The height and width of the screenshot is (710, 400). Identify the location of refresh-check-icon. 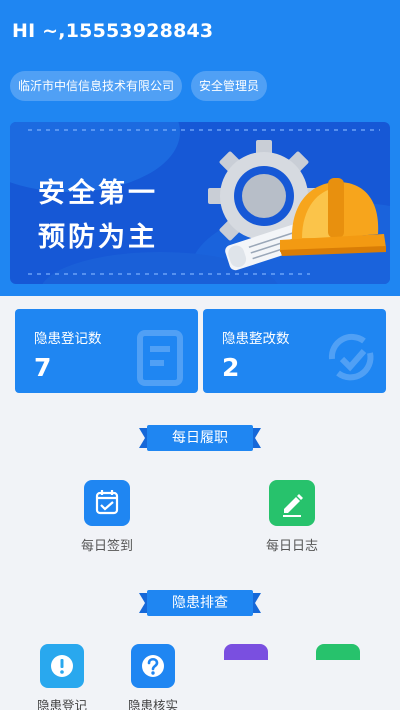
(351, 357).